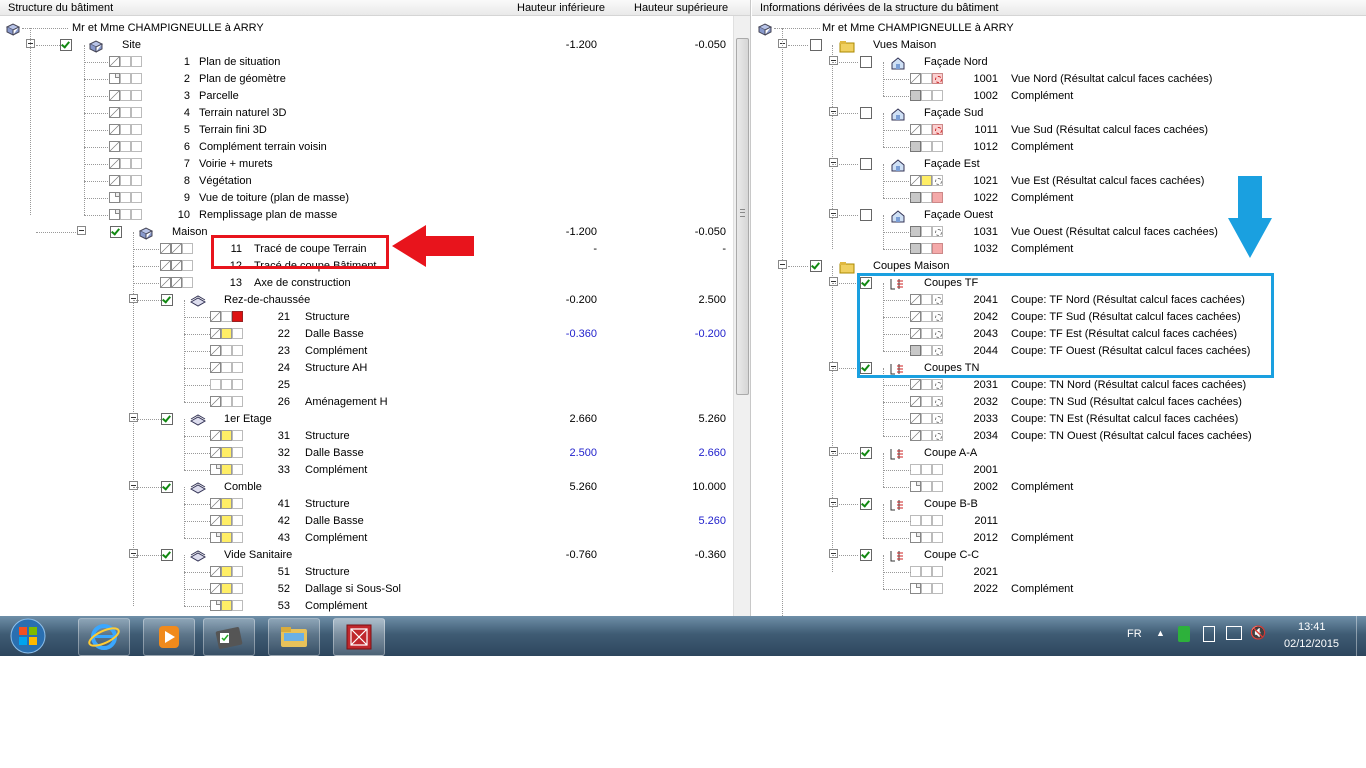  Describe the element at coordinates (1059, 147) in the screenshot. I see `tree-item-facade: 1012 Complément` at that location.